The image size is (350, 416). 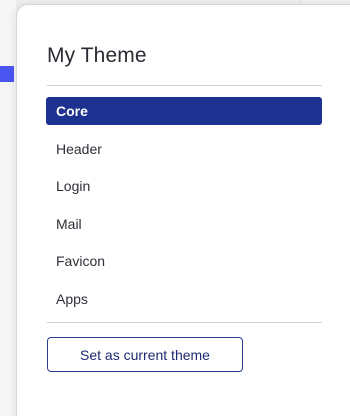 I want to click on background-panel, so click(x=8, y=208).